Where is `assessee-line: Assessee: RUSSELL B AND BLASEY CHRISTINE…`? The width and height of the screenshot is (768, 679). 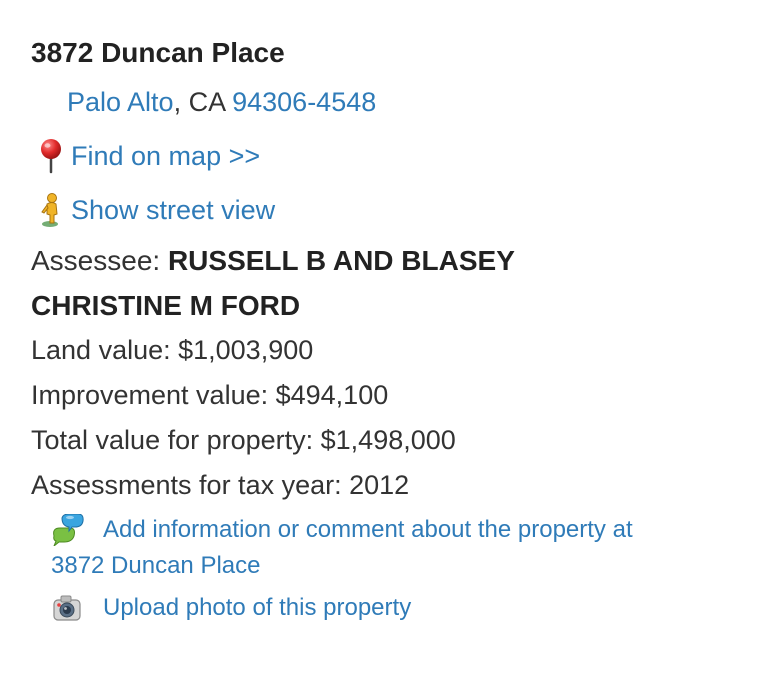
assessee-line: Assessee: RUSSELL B AND BLASEY CHRISTINE… is located at coordinates (351, 283).